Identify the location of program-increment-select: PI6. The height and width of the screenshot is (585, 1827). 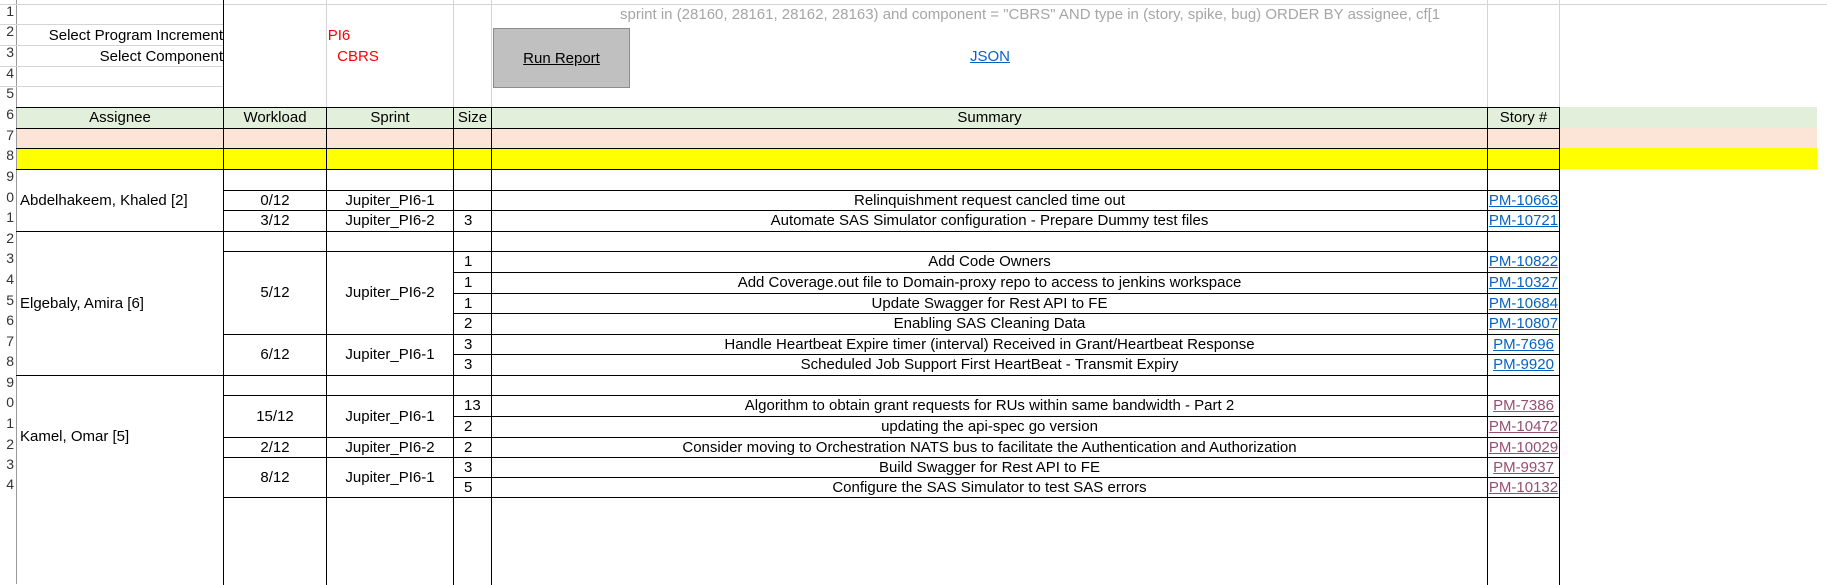
(339, 35).